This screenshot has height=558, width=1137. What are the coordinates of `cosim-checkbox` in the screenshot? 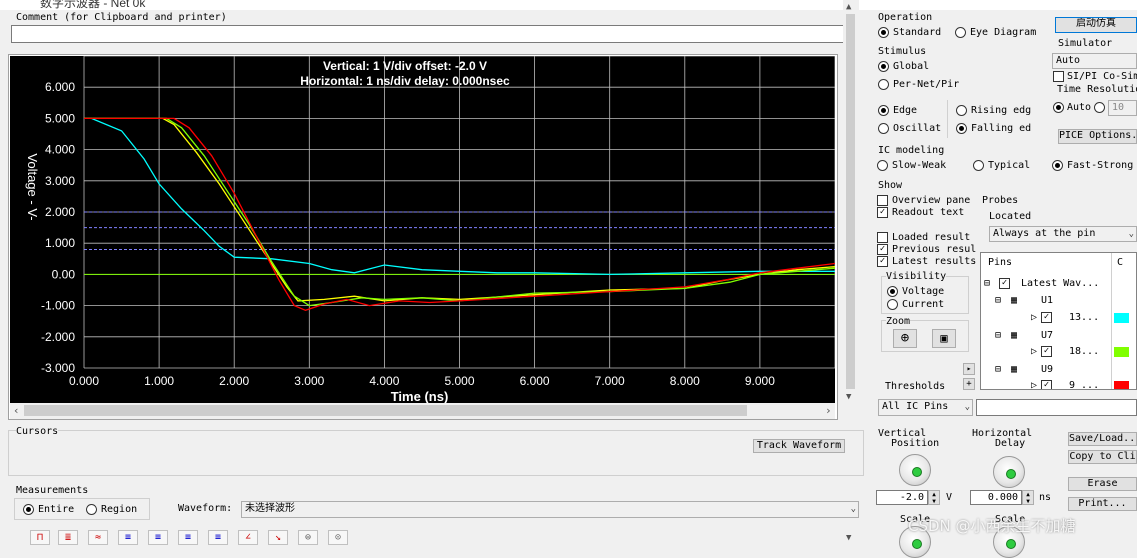 It's located at (1058, 76).